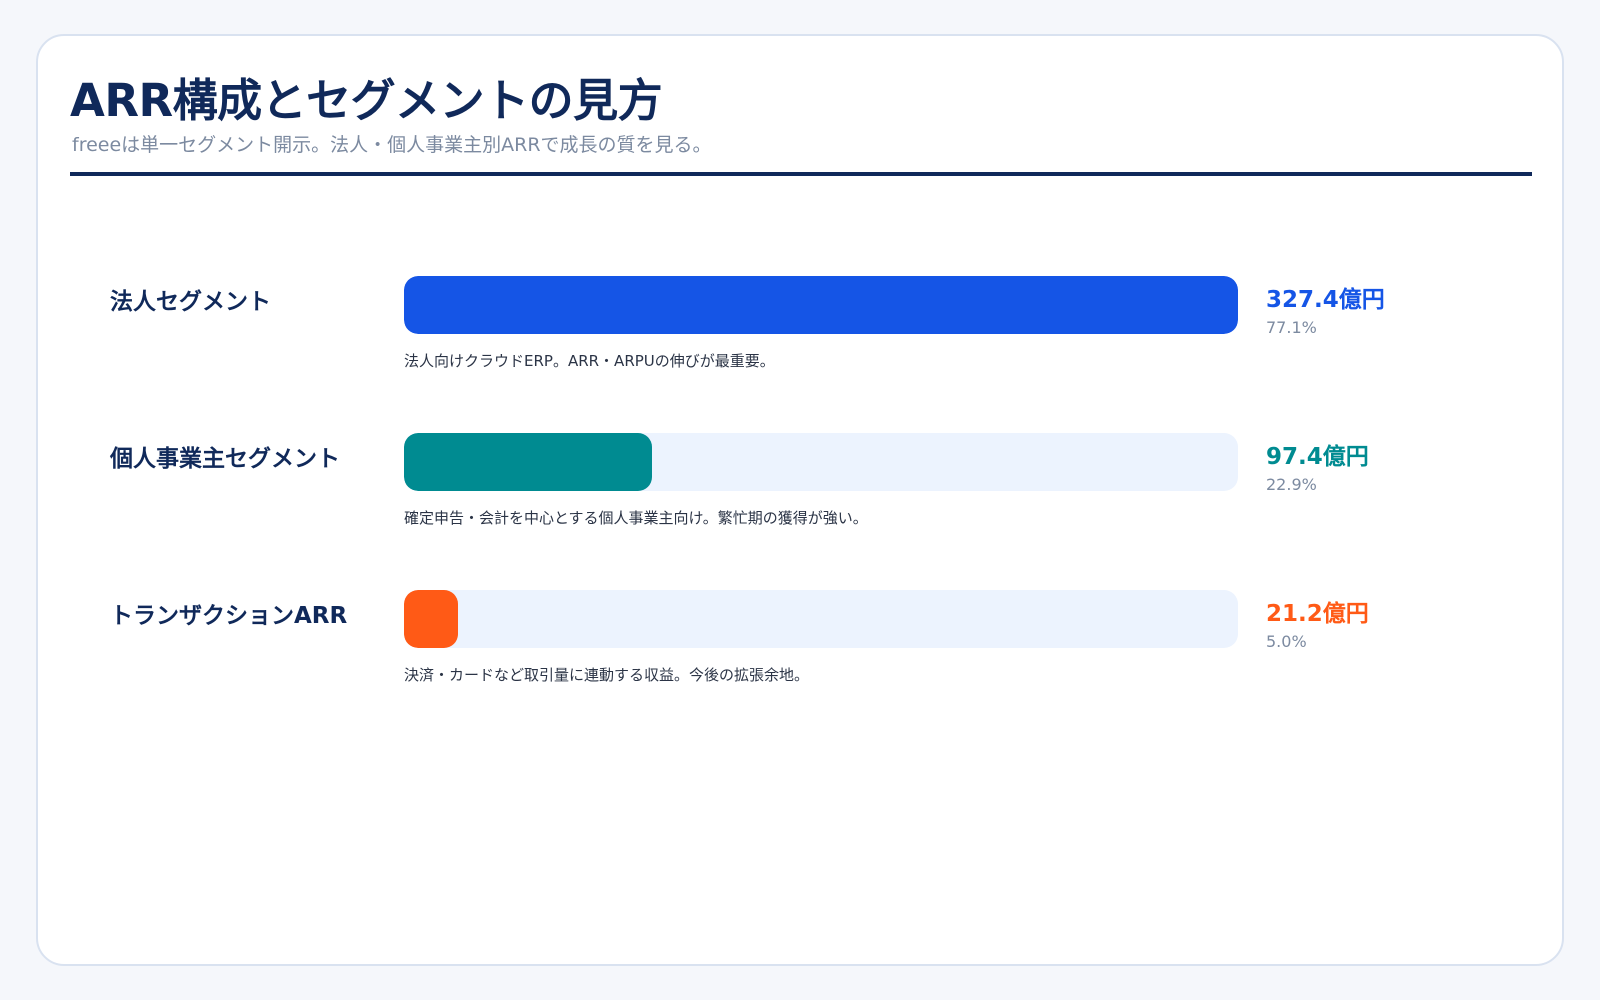  I want to click on segment-label: 法人セグメント, so click(190, 302).